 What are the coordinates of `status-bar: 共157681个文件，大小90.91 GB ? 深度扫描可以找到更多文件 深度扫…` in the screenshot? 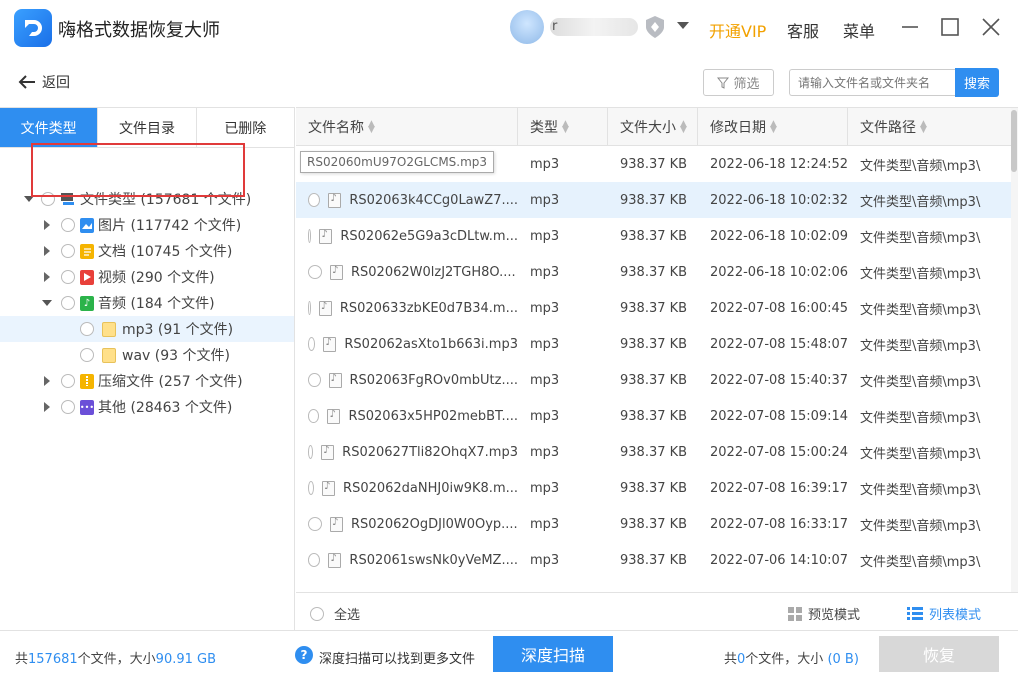 It's located at (509, 653).